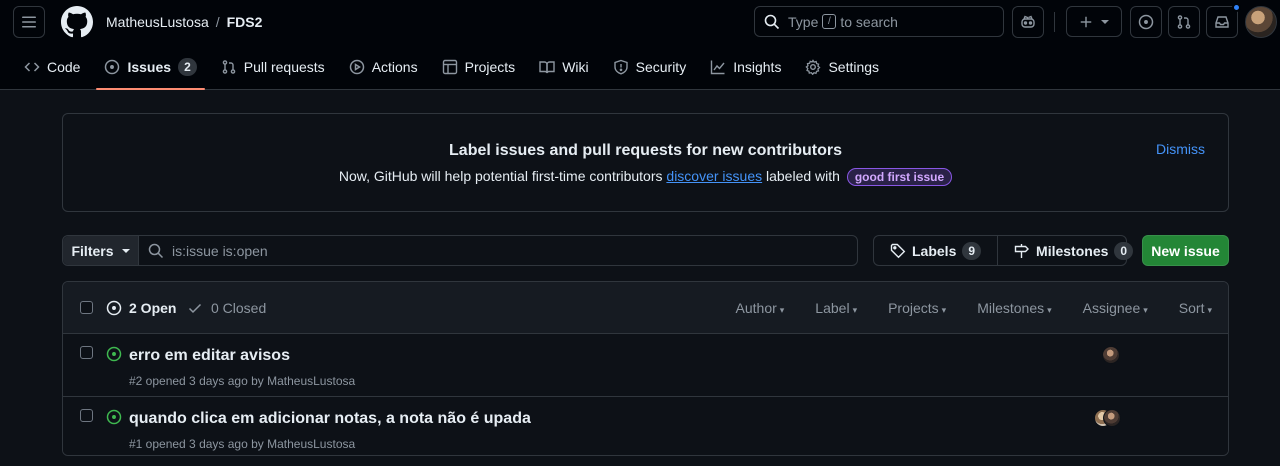 The width and height of the screenshot is (1280, 466). Describe the element at coordinates (1011, 307) in the screenshot. I see `milestones-menu-label: Milestones` at that location.